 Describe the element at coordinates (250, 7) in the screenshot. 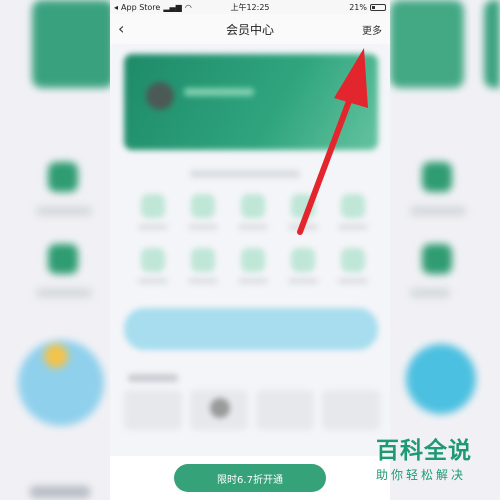

I see `status-bar: ◂ App Store ▂▄▆ ◠ 上午12:25 21%` at that location.